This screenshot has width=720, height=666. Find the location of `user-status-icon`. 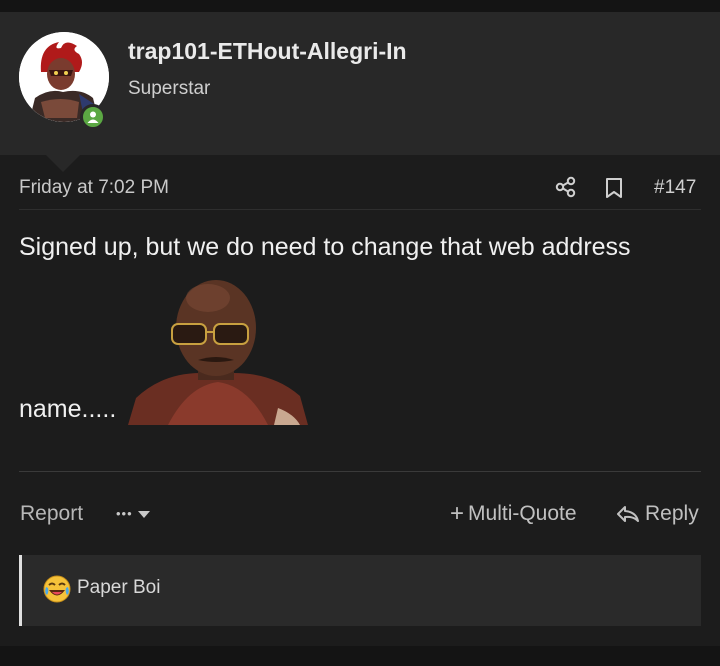

user-status-icon is located at coordinates (93, 117).